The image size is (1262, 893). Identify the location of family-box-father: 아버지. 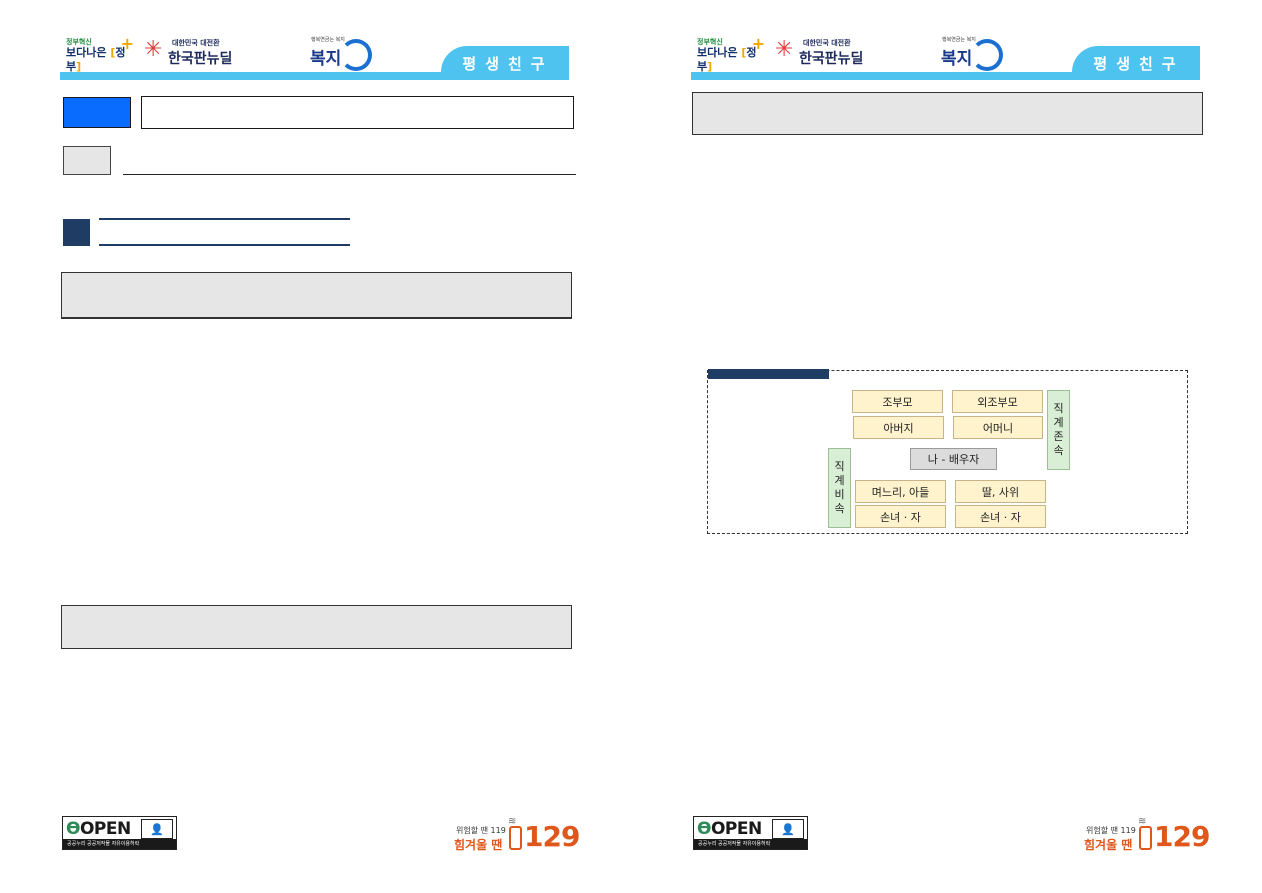
(898, 427).